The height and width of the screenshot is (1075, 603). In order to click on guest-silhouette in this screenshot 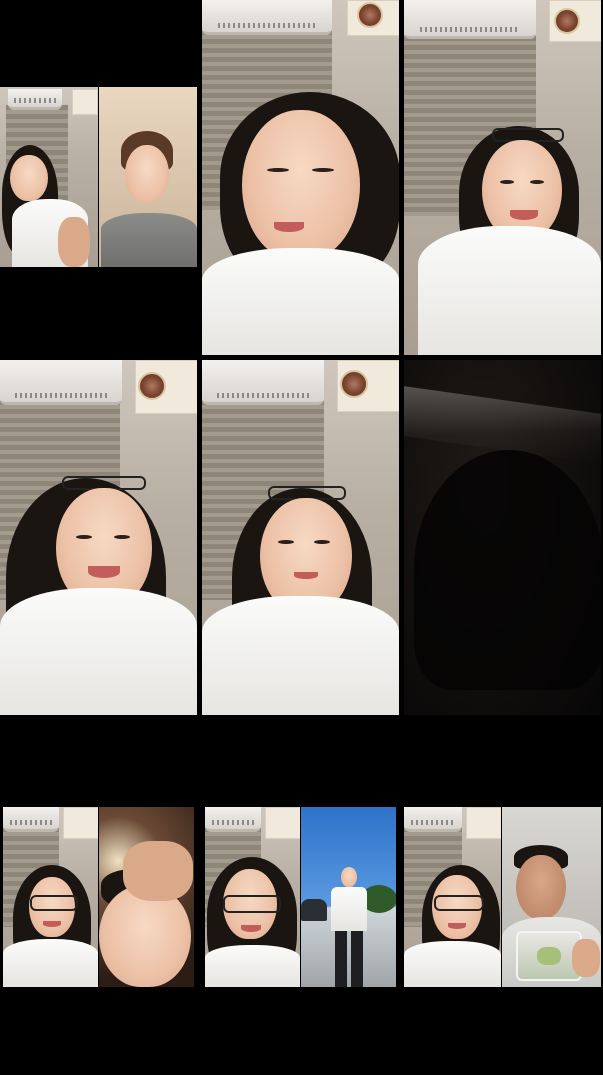, I will do `click(507, 570)`.